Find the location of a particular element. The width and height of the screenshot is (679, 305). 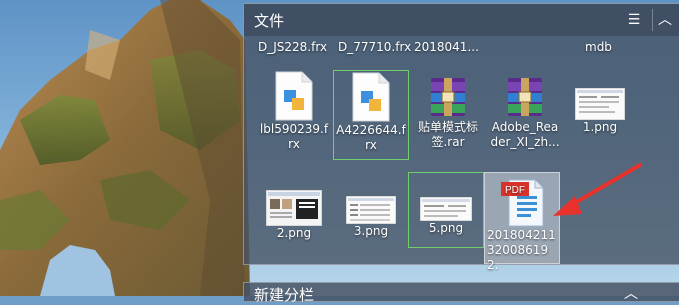

menu-icon: ☰ is located at coordinates (634, 20).